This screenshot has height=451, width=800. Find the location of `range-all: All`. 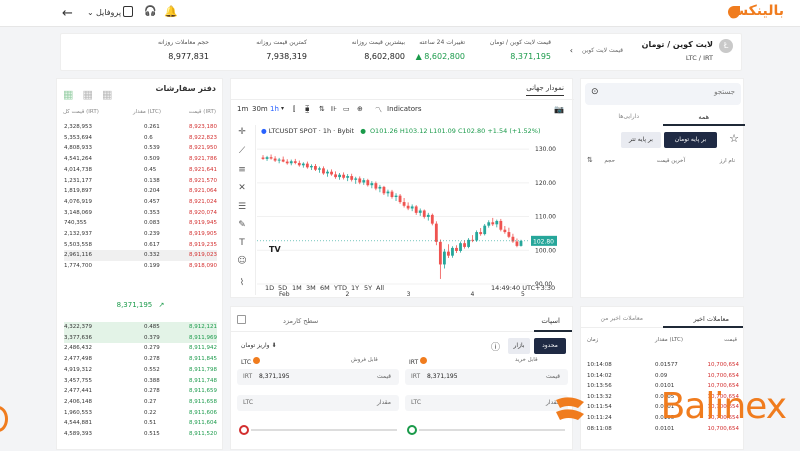

range-all: All is located at coordinates (380, 288).